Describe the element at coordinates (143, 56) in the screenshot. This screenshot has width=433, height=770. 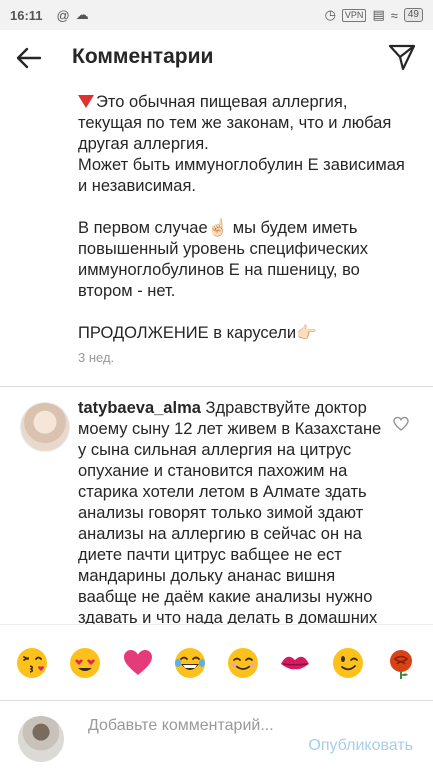
I see `page-title: Комментарии` at that location.